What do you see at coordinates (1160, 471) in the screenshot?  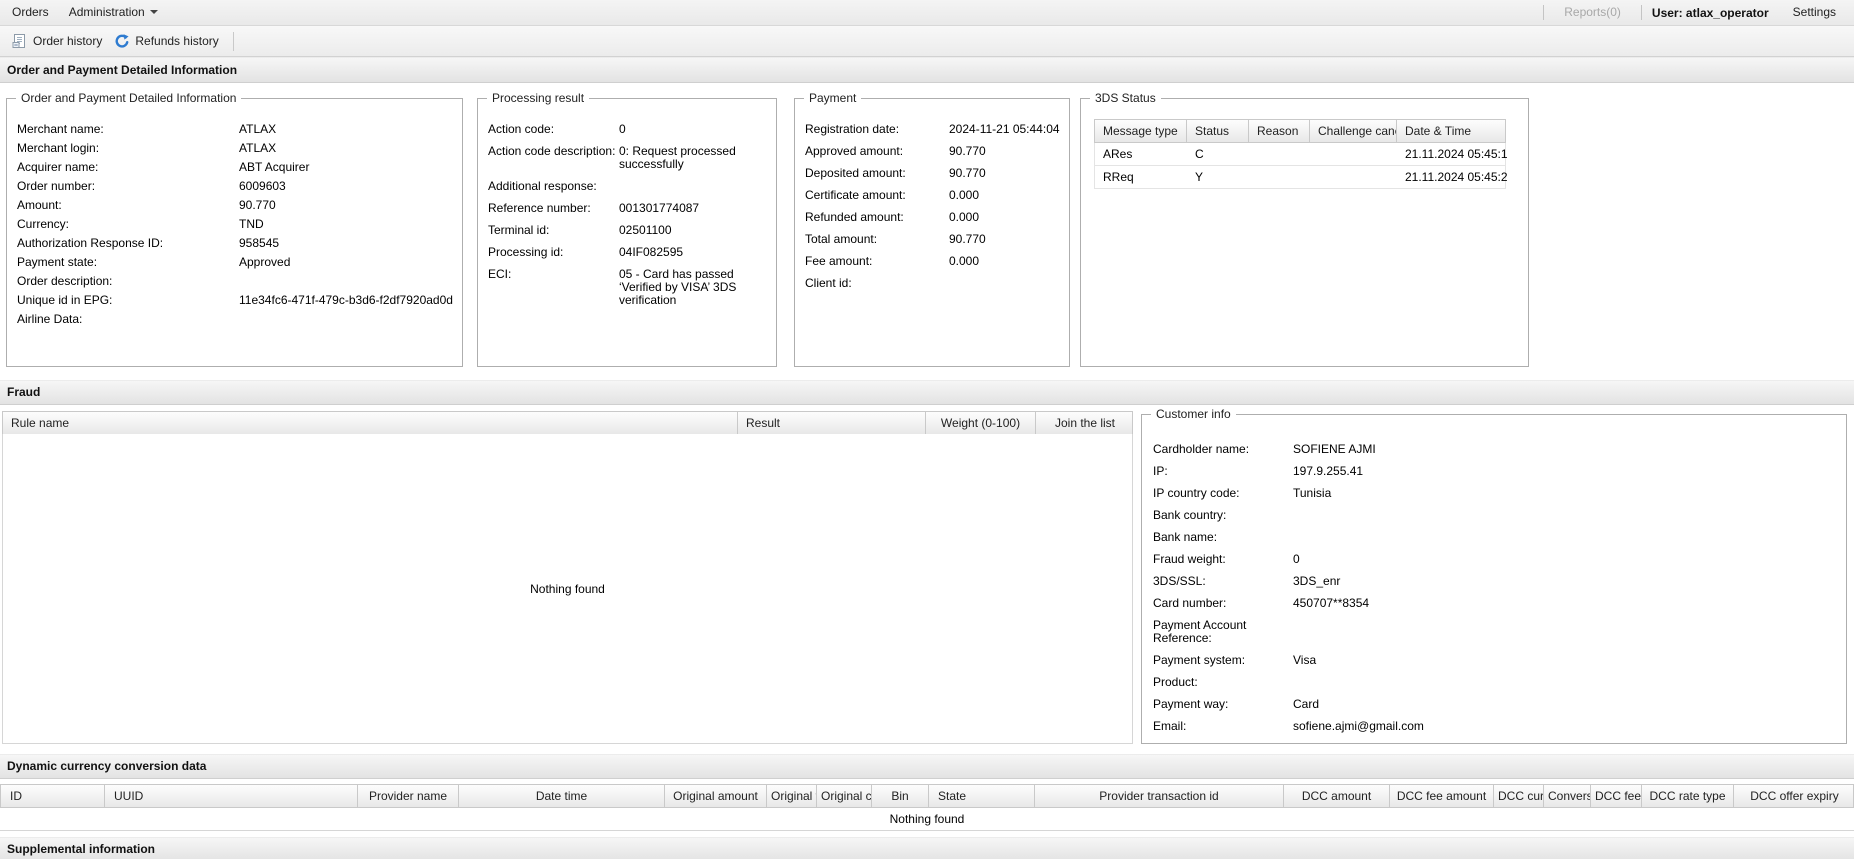 I see `field-label: IP:` at bounding box center [1160, 471].